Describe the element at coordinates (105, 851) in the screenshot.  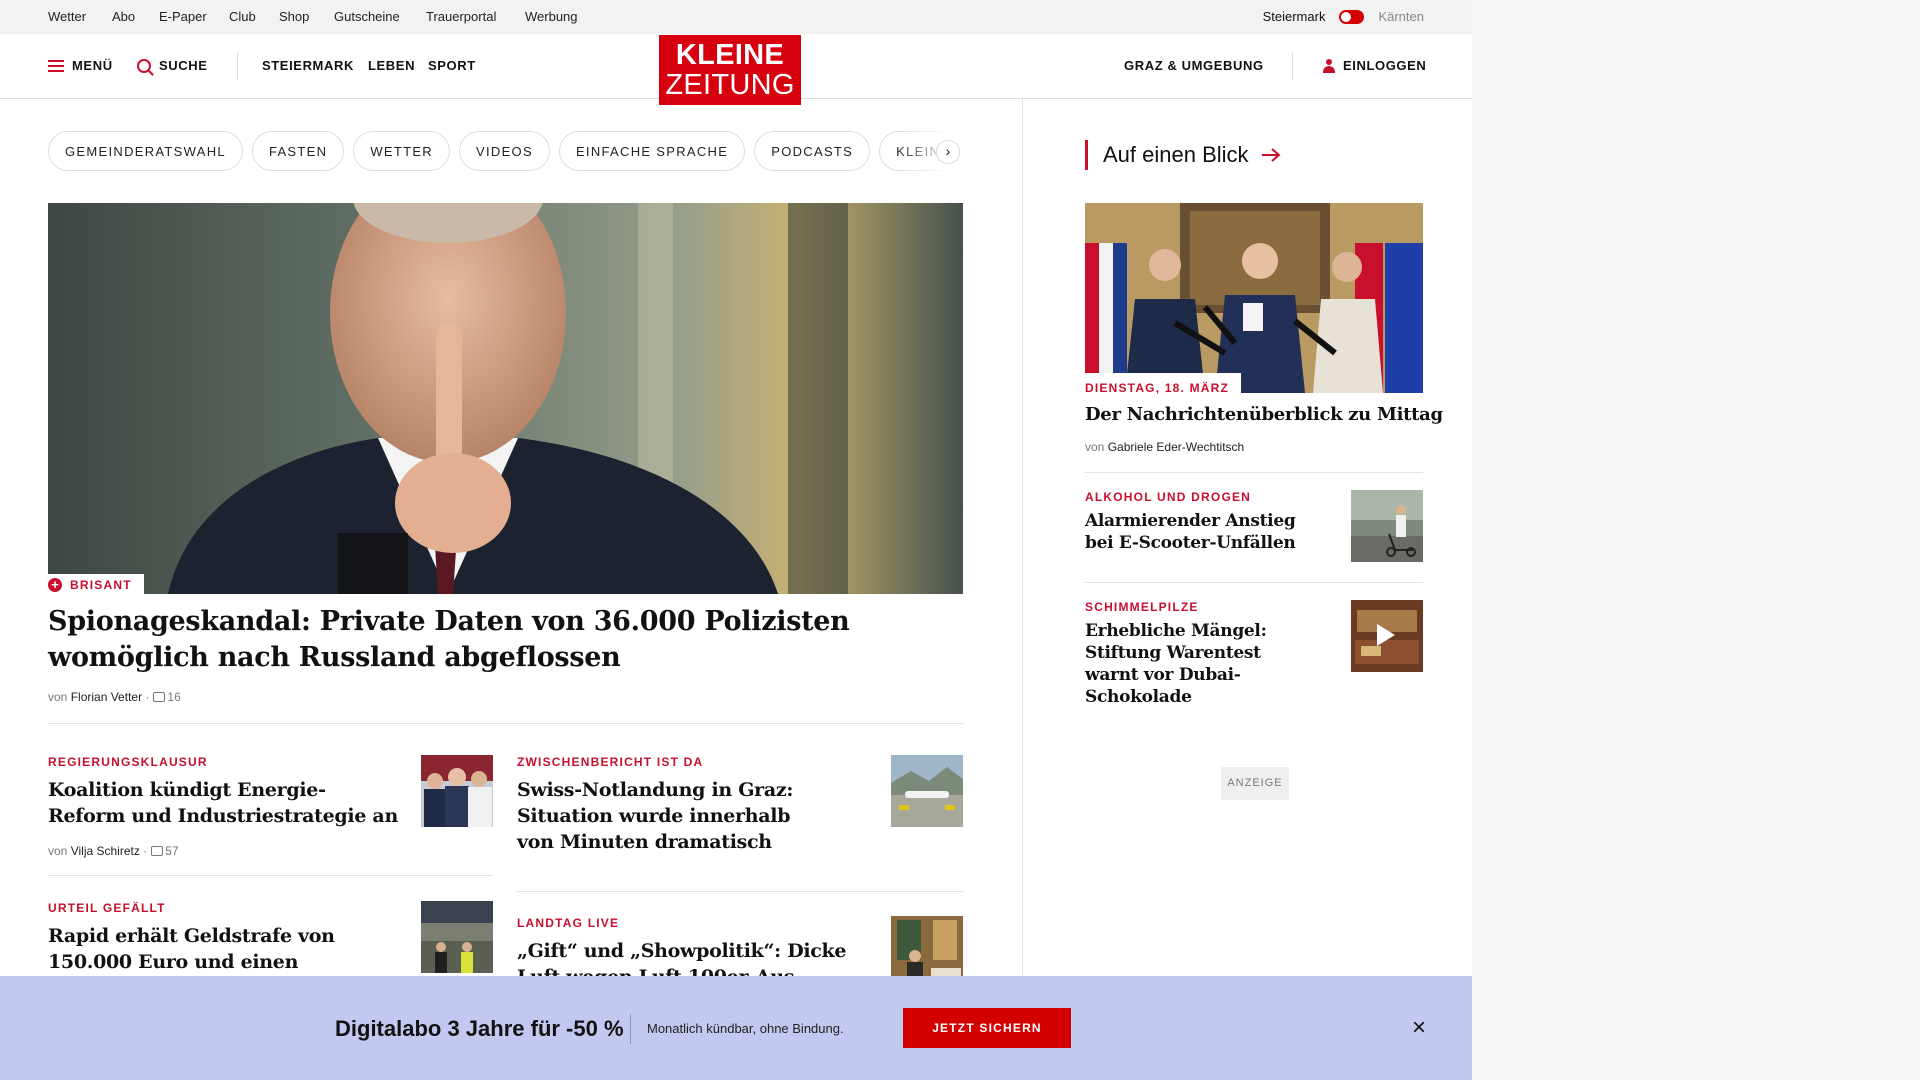
I see `teaser-author: Vilja Schiretz` at that location.